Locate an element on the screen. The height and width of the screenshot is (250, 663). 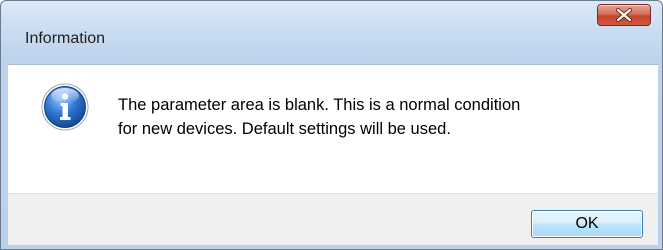
dialog-title: Information is located at coordinates (65, 38).